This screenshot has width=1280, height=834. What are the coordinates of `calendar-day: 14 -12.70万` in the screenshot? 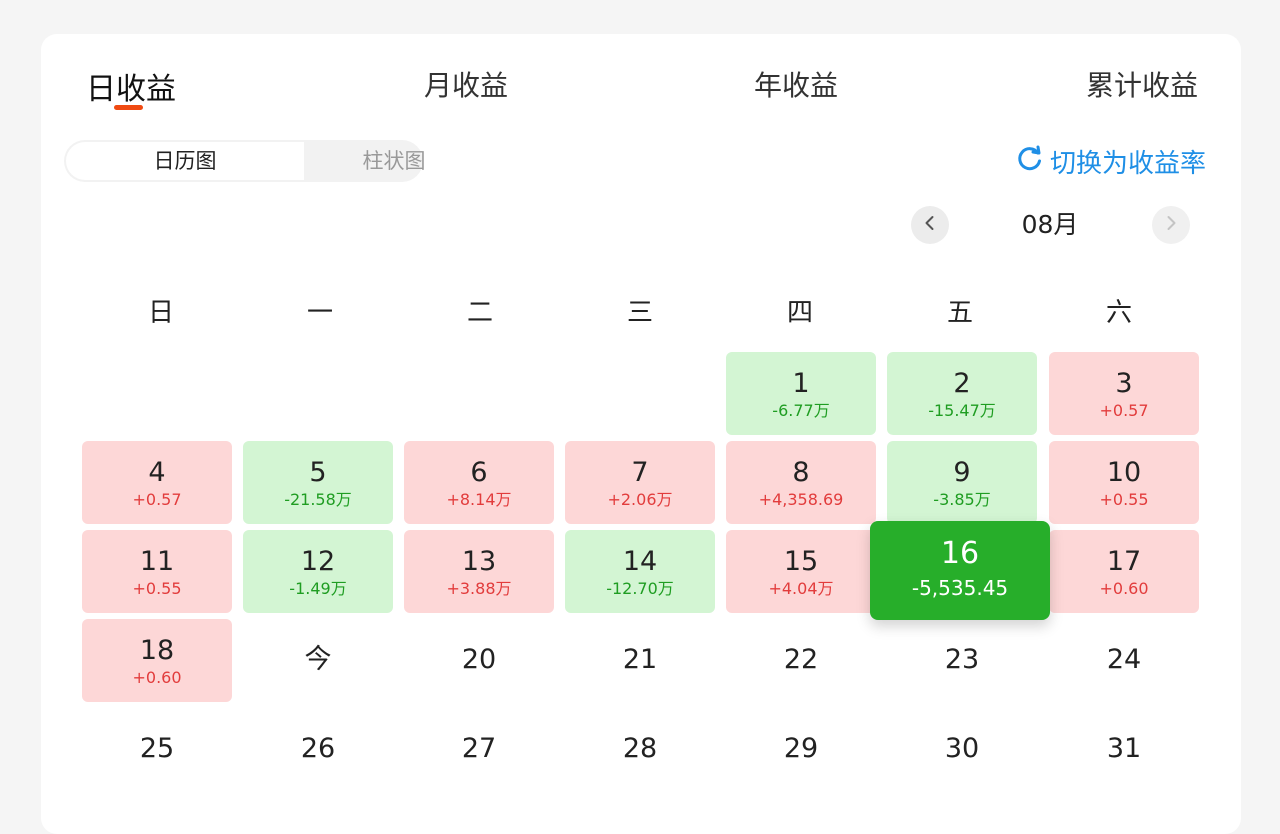 It's located at (640, 571).